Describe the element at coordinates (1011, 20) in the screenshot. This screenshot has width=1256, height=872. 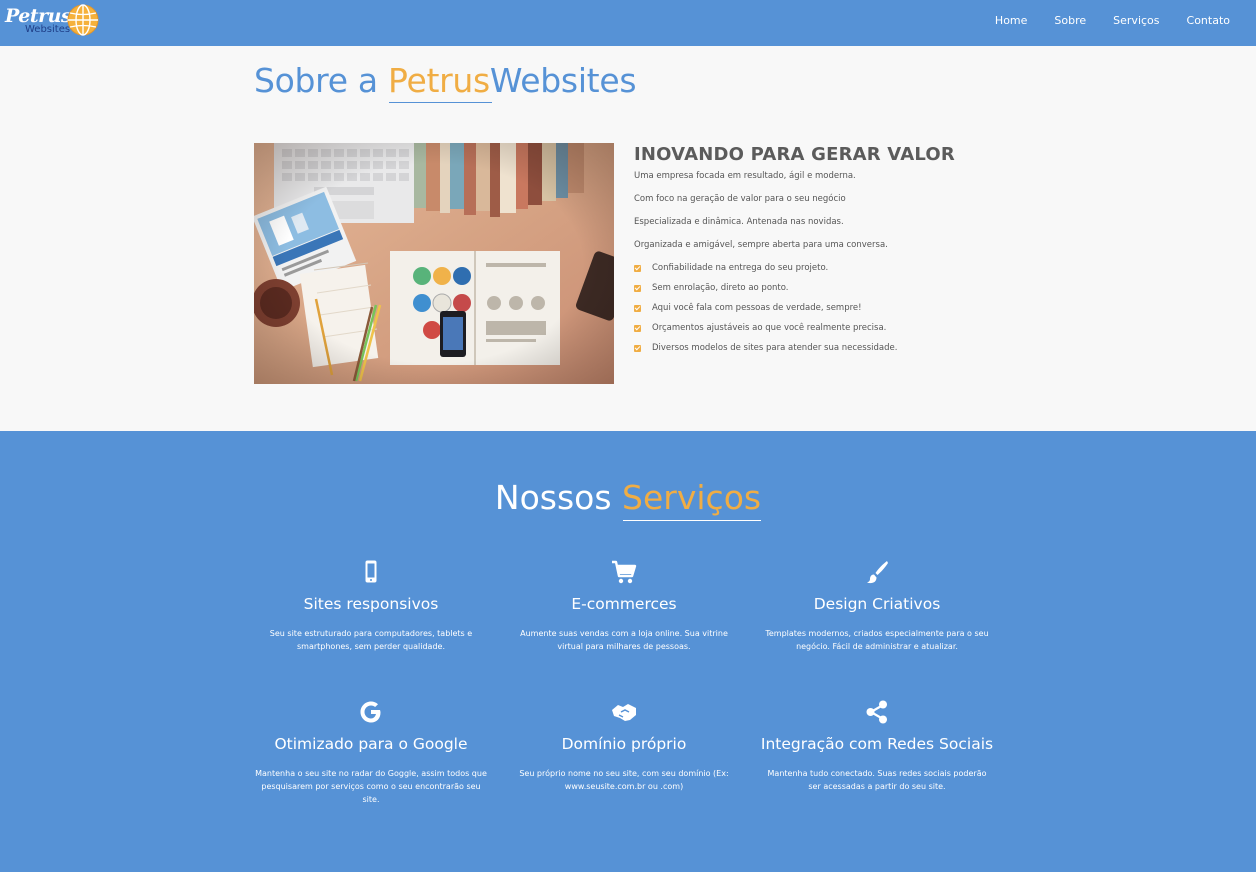
I see `nav-link-home: Home` at that location.